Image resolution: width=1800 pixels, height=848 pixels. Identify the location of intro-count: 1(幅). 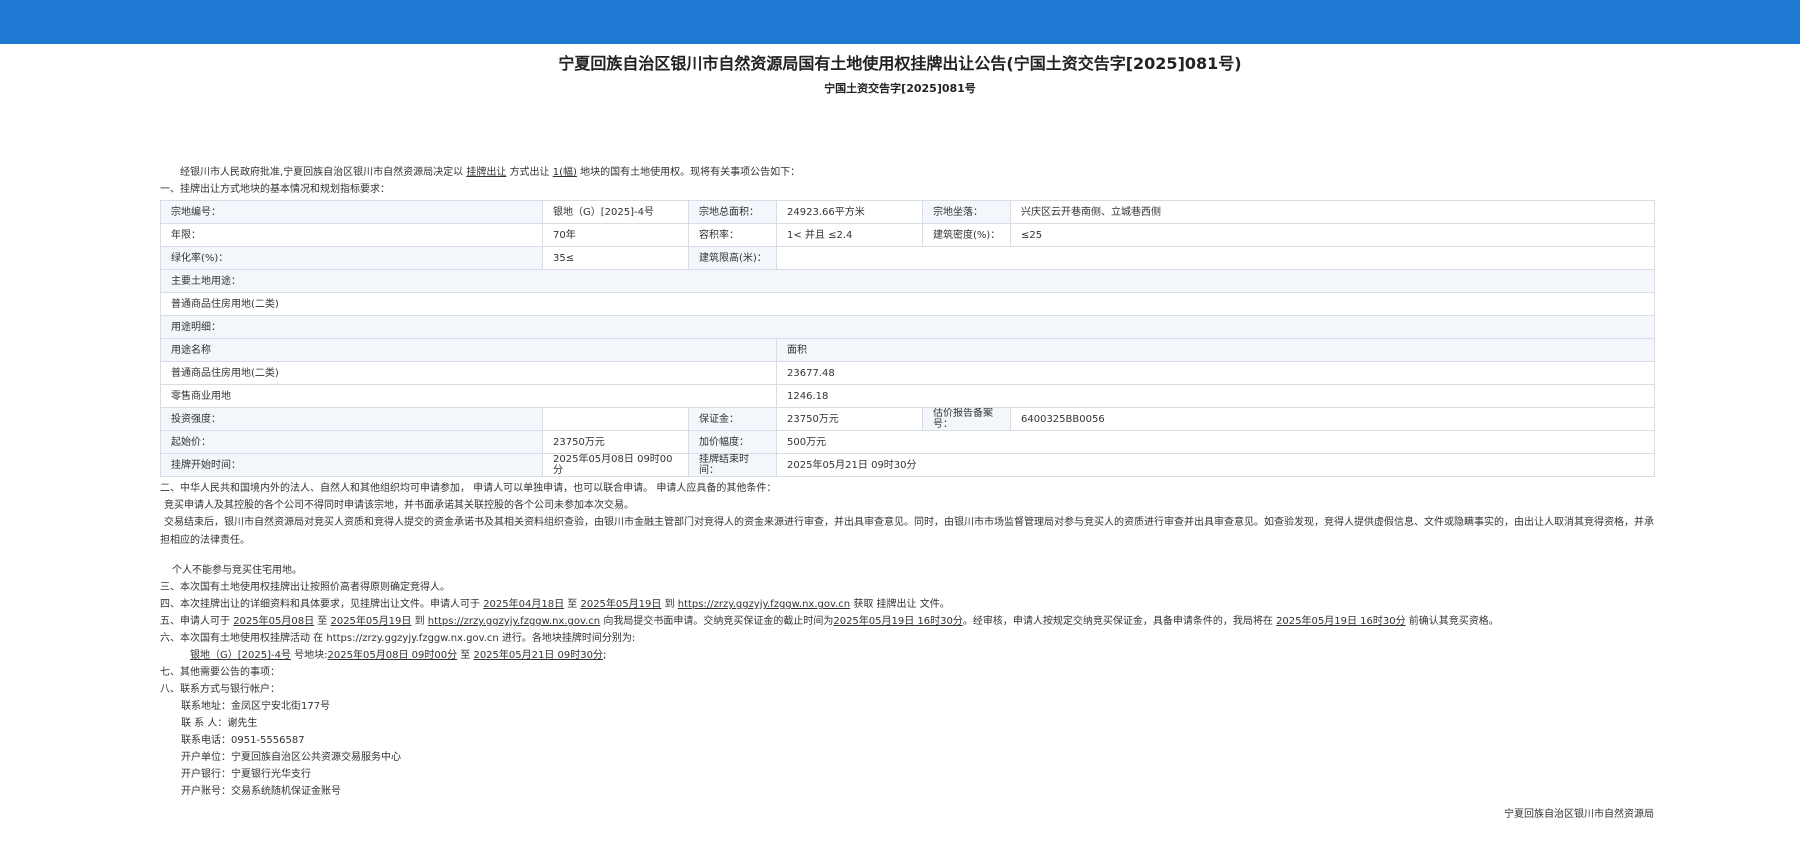
(564, 172).